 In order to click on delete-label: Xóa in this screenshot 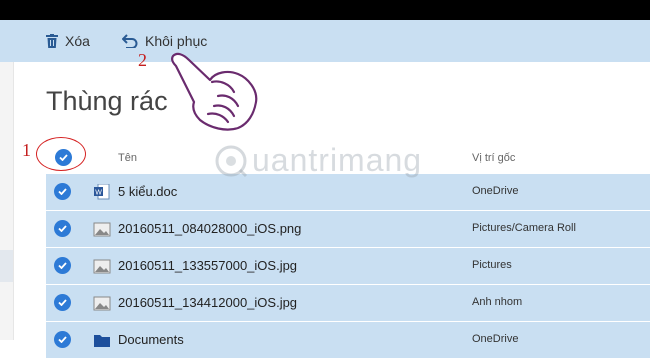, I will do `click(77, 41)`.